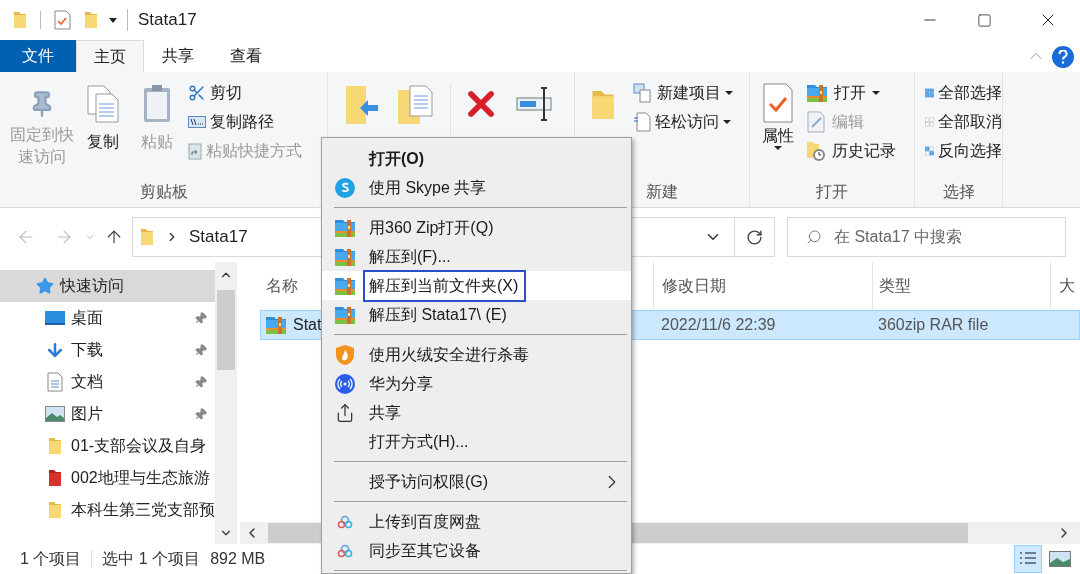  I want to click on window-title: Stata17, so click(167, 20).